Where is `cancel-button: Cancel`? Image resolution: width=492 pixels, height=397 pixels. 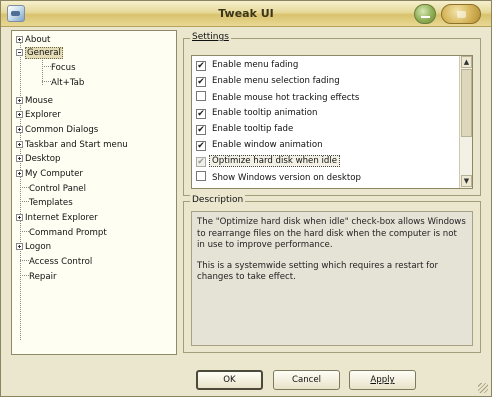
cancel-button: Cancel is located at coordinates (306, 380).